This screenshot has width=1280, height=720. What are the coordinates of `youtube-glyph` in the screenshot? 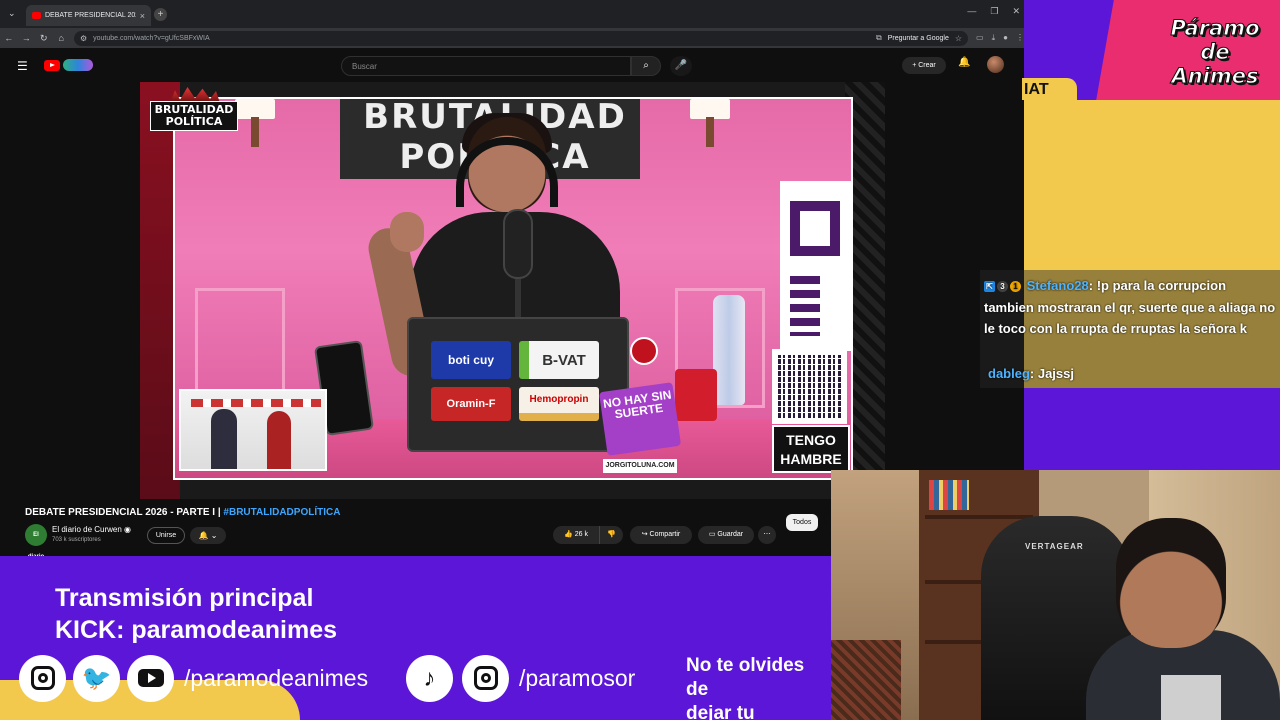 It's located at (150, 677).